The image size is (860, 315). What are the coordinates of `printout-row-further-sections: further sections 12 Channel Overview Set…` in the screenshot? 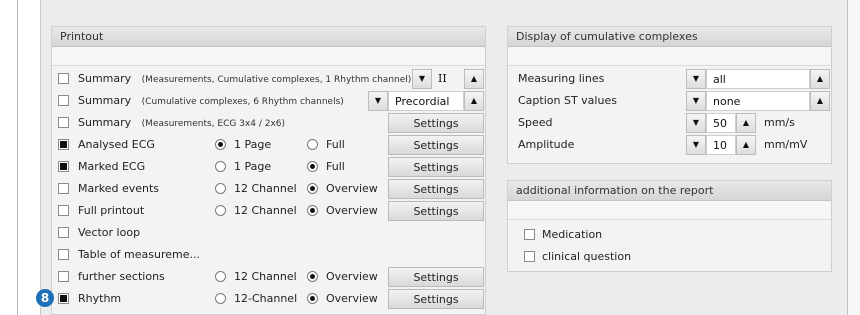 It's located at (268, 277).